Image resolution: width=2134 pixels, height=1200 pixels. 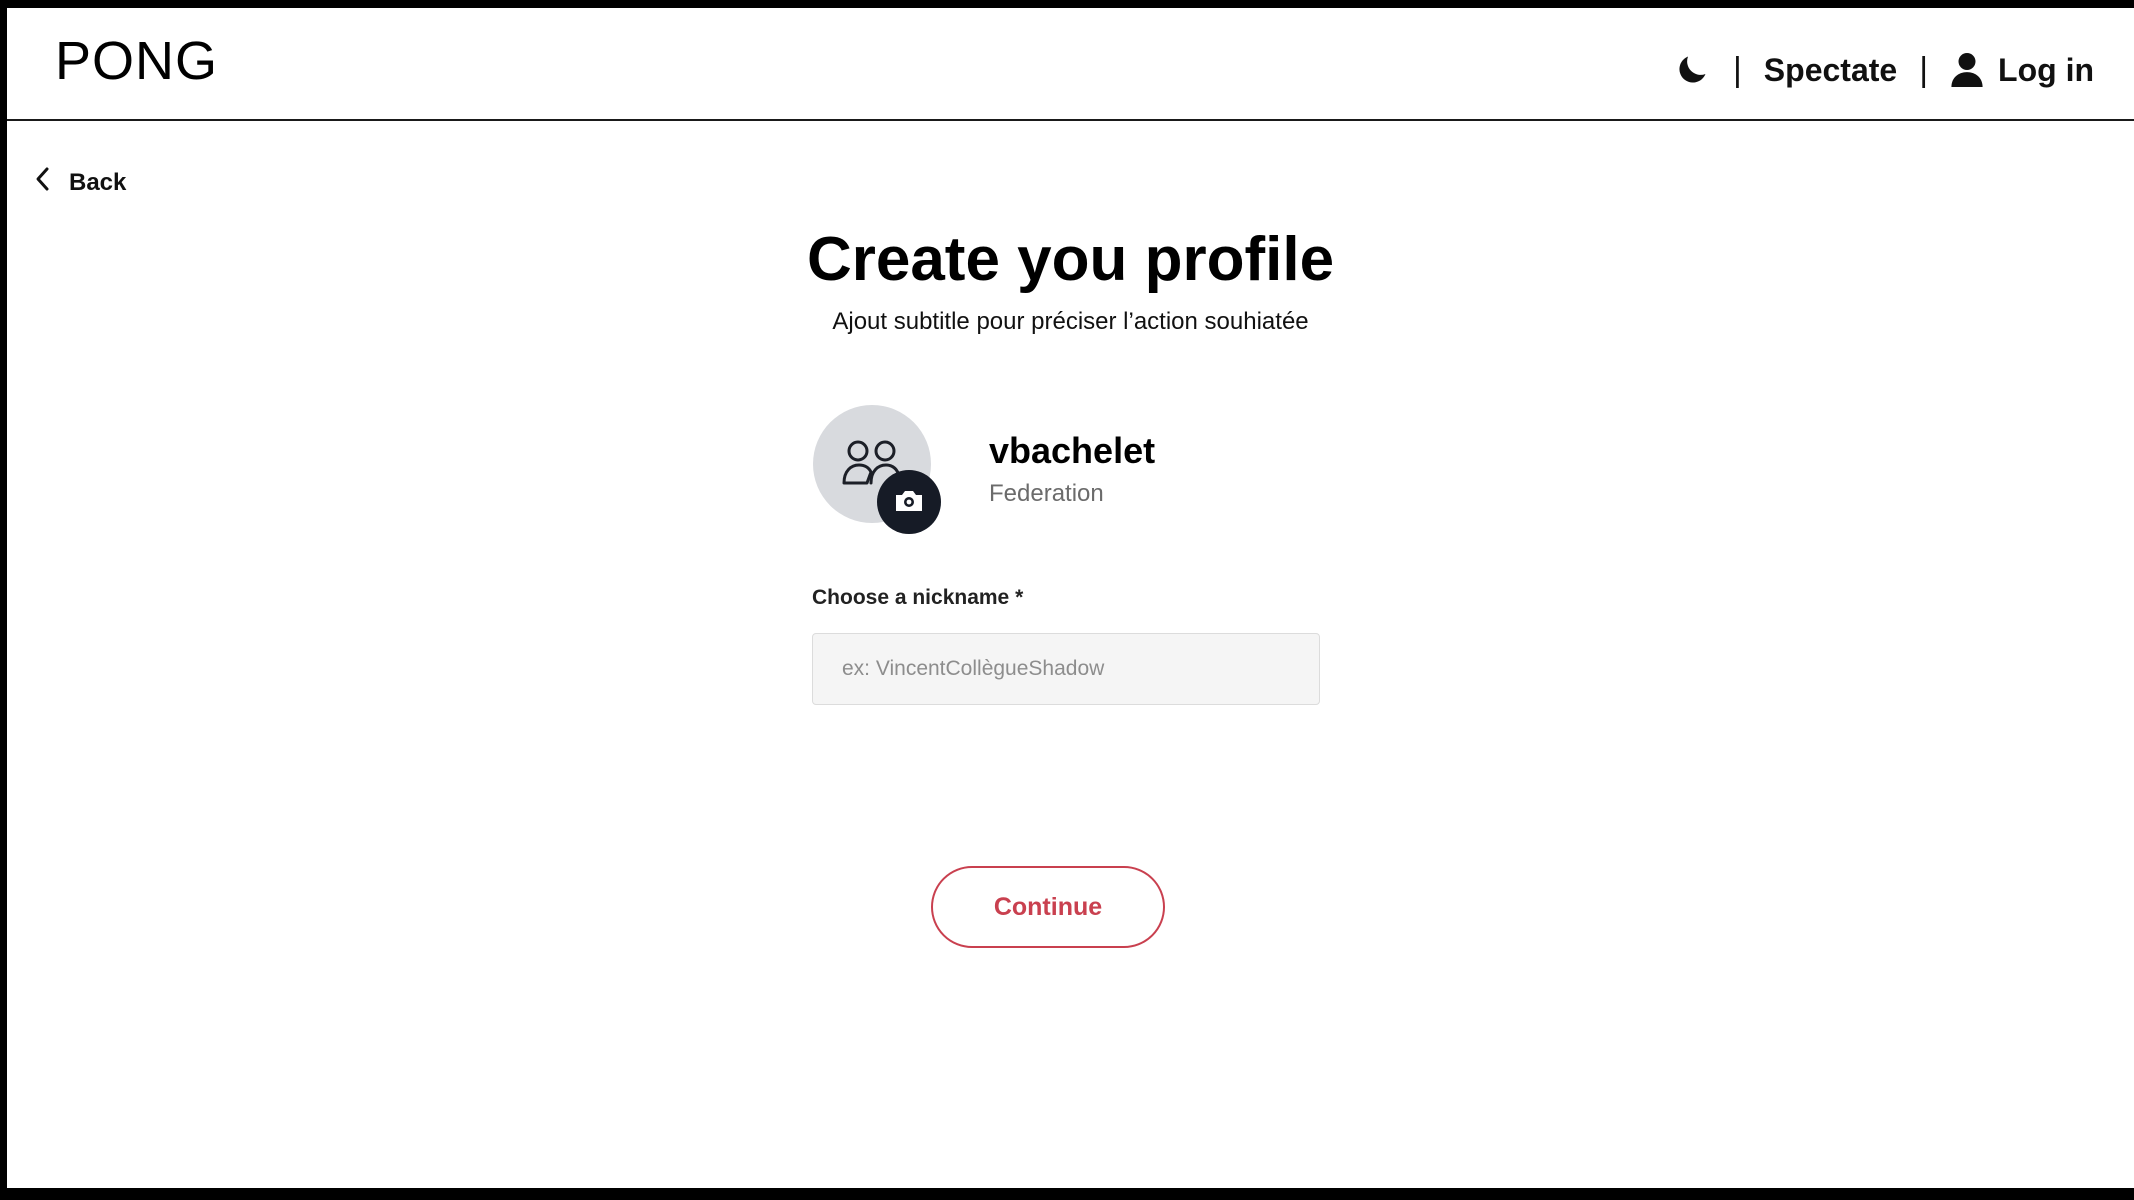 I want to click on back-button: Back, so click(x=80, y=182).